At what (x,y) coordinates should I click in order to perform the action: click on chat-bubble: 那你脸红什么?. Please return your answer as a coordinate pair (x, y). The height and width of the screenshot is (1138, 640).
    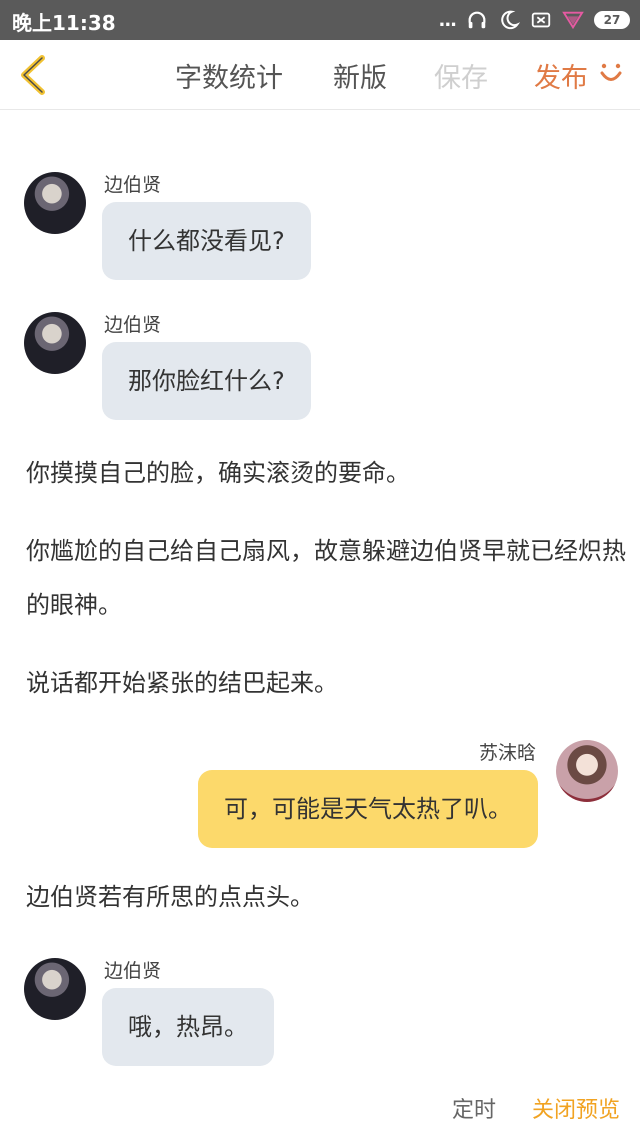
    Looking at the image, I should click on (206, 381).